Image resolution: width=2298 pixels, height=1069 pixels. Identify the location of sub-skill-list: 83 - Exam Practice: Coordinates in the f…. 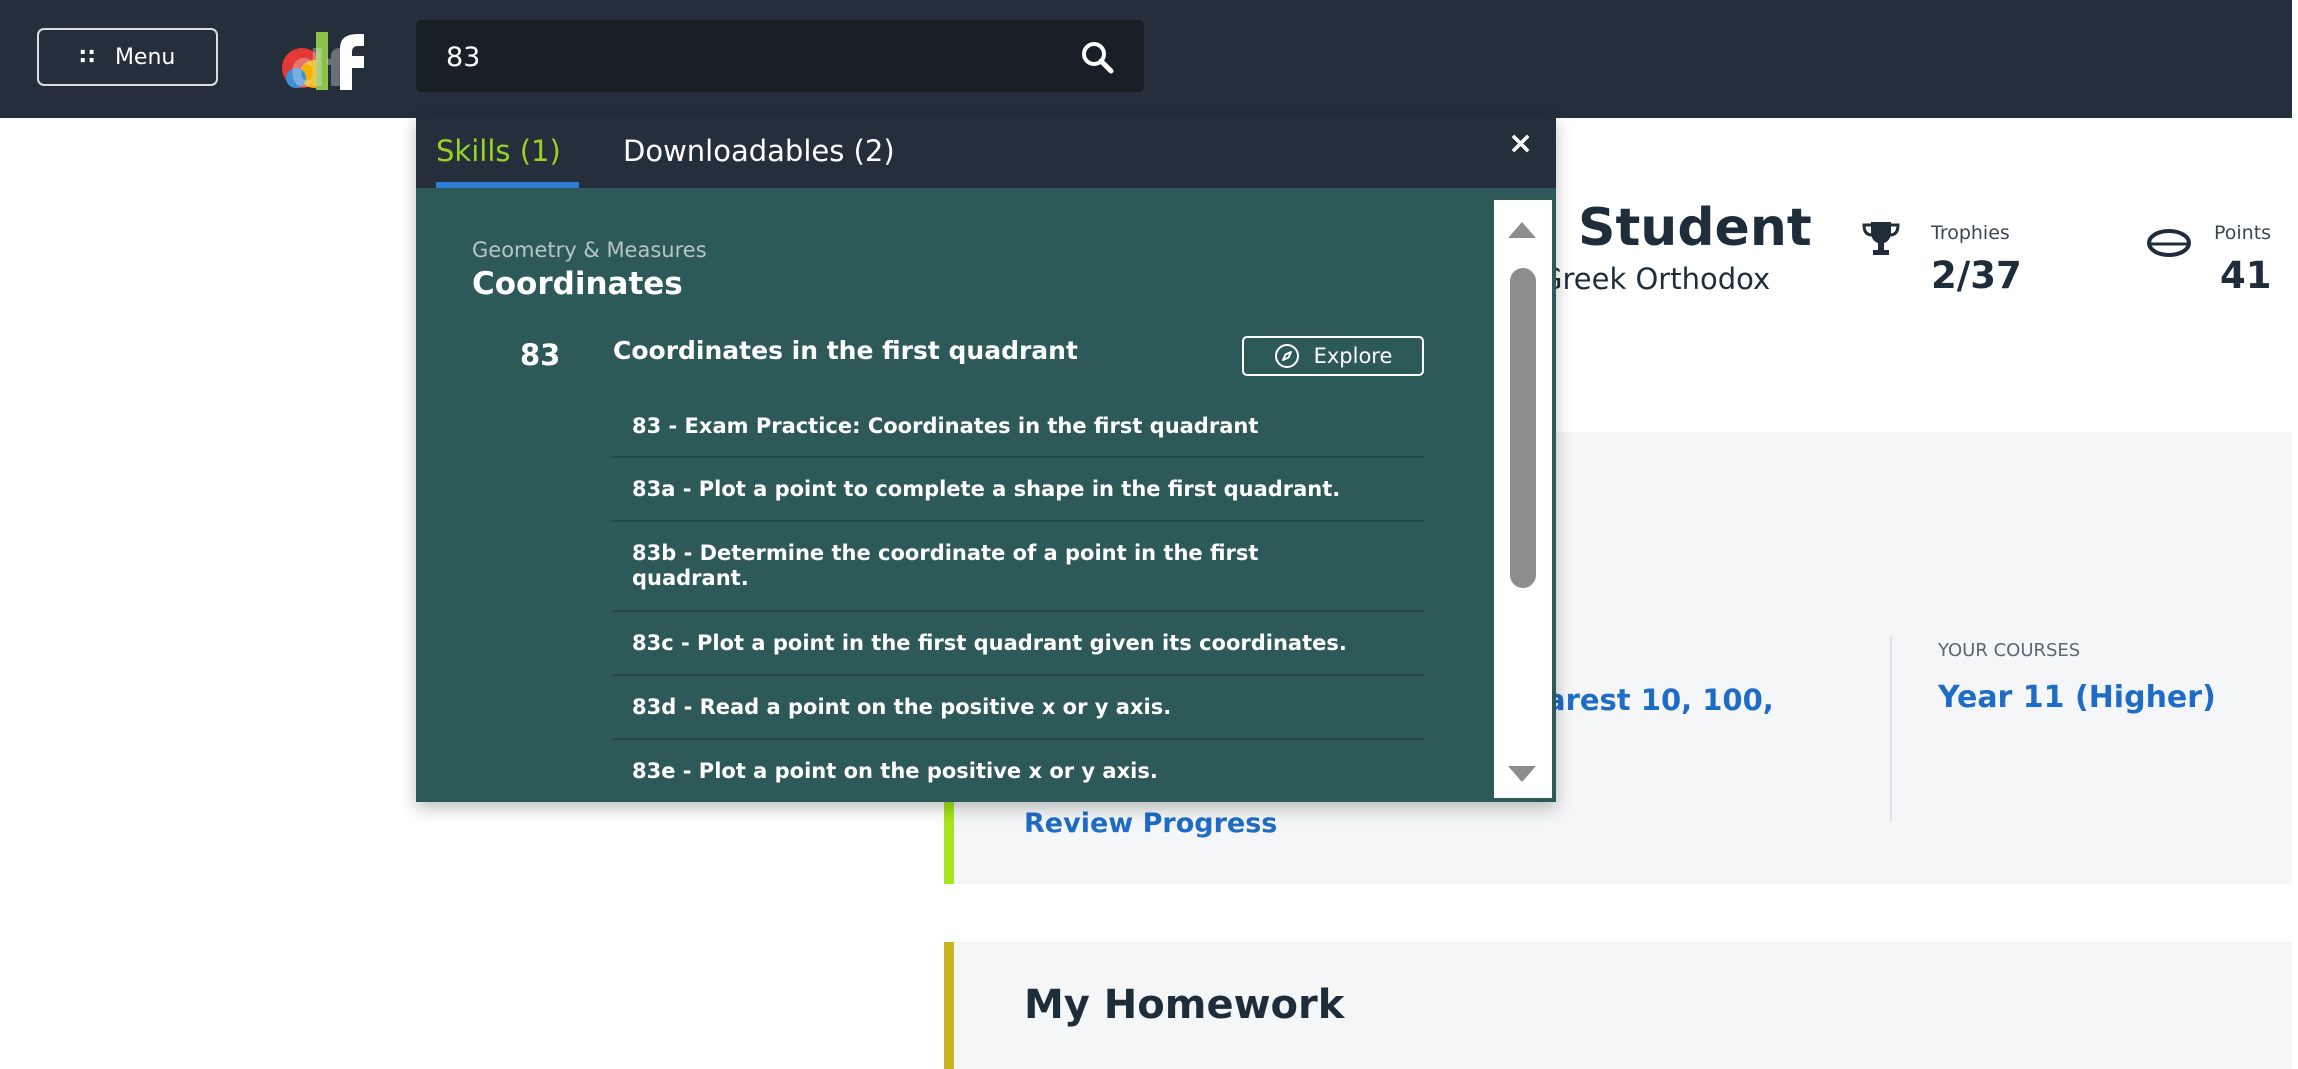
(1018, 599).